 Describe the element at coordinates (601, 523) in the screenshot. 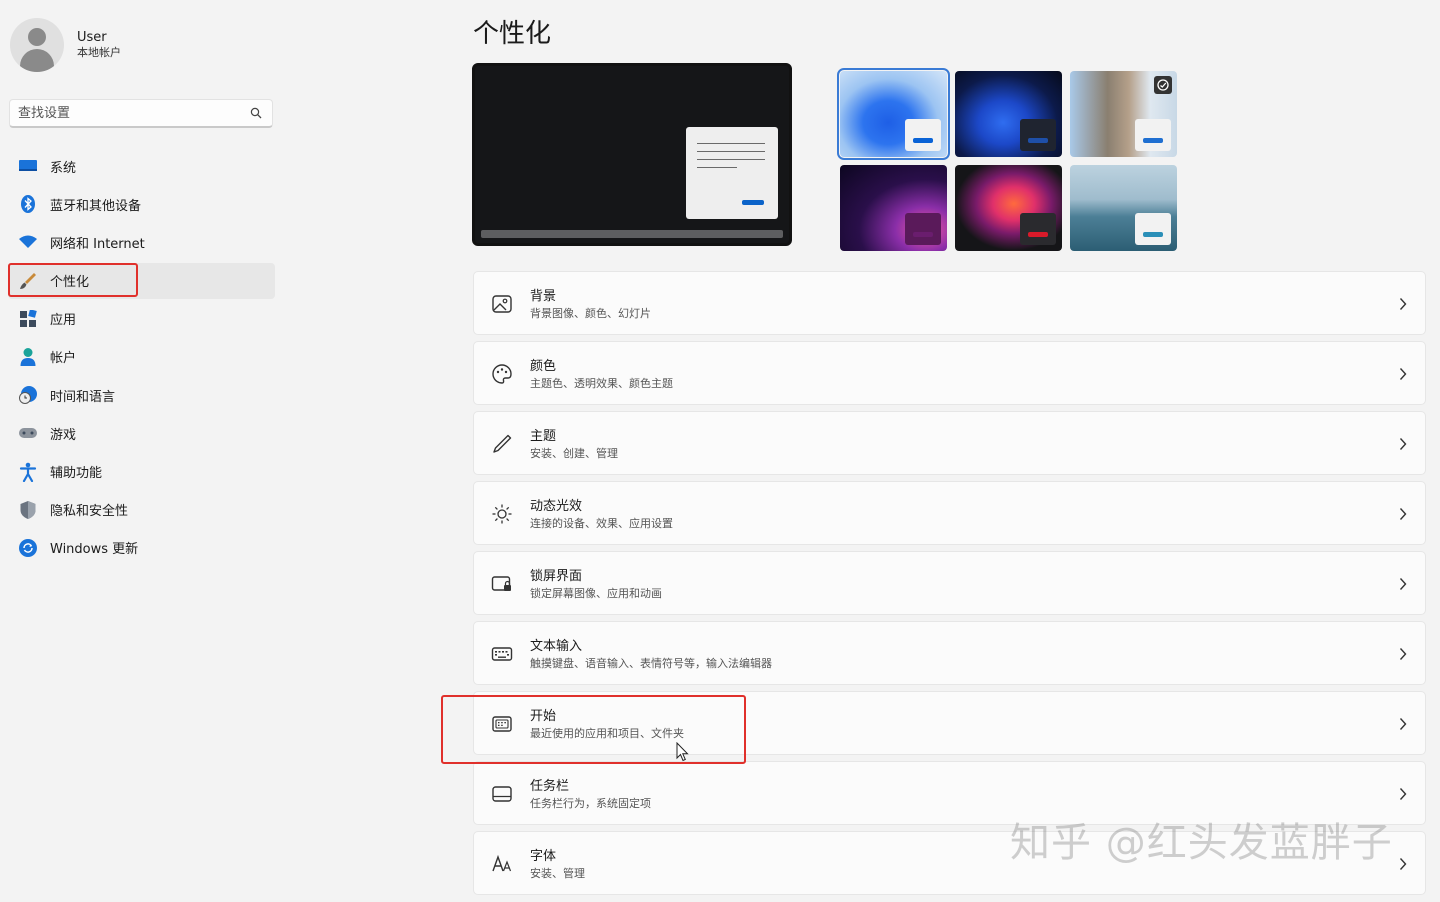

I see `setting-subtitle: 连接的设备、效果、应用设置` at that location.